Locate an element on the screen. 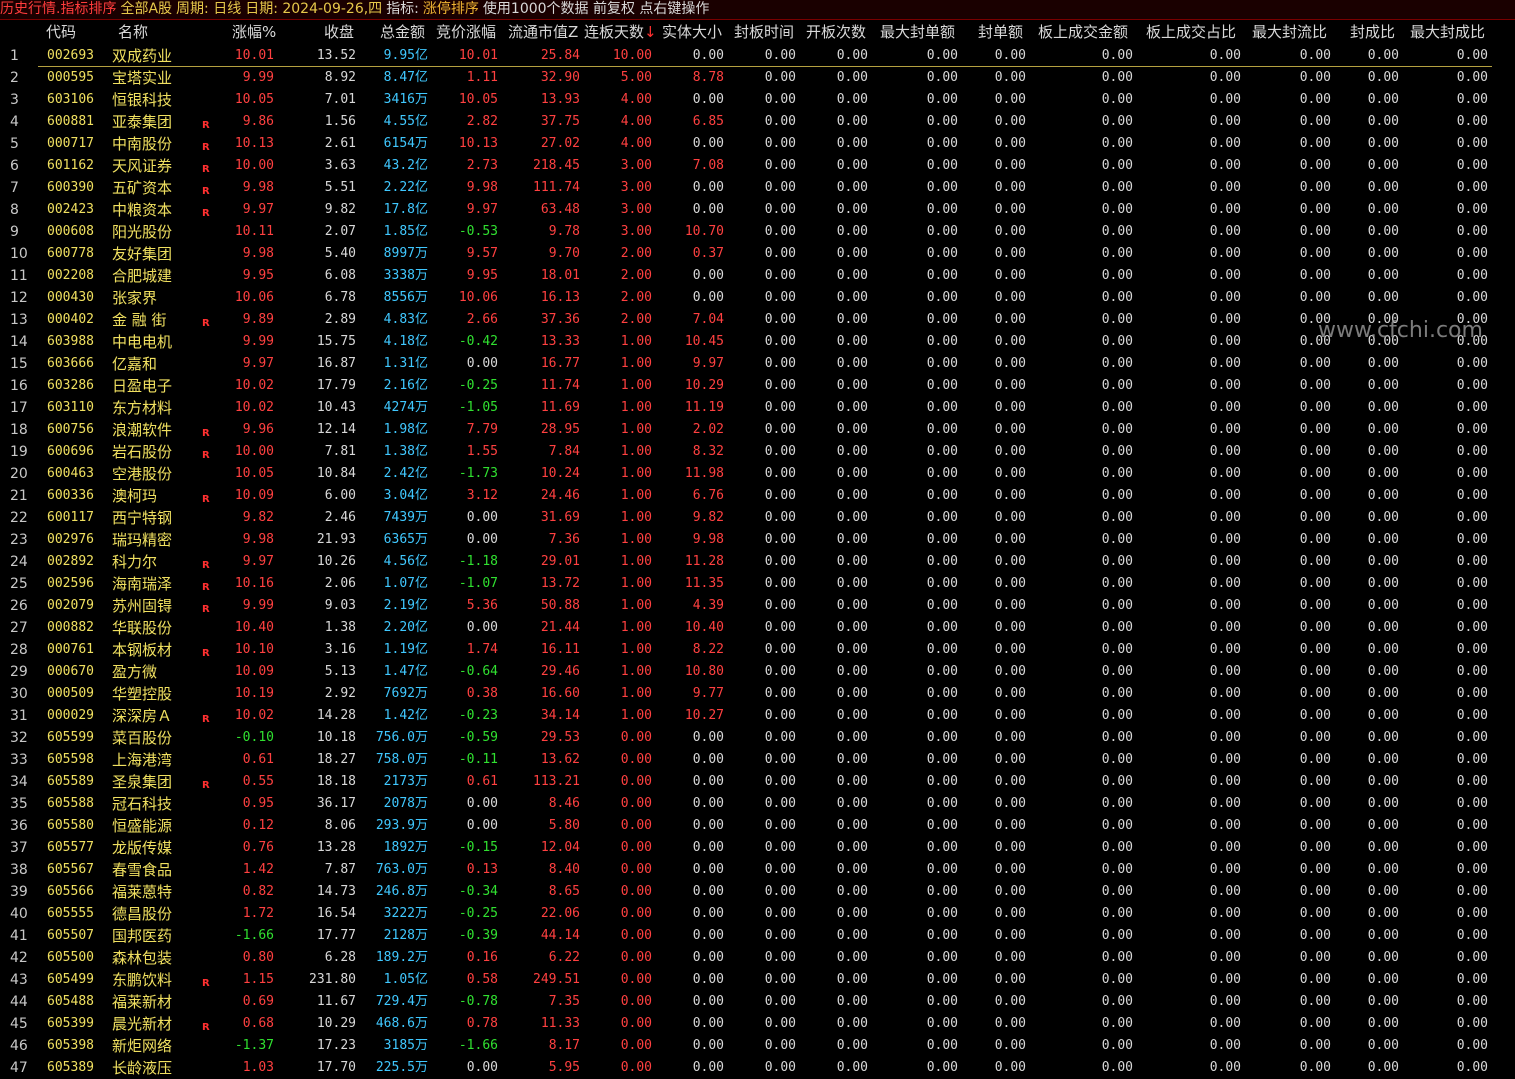 This screenshot has height=1079, width=1515. col-header-change: 涨幅% is located at coordinates (257, 32).